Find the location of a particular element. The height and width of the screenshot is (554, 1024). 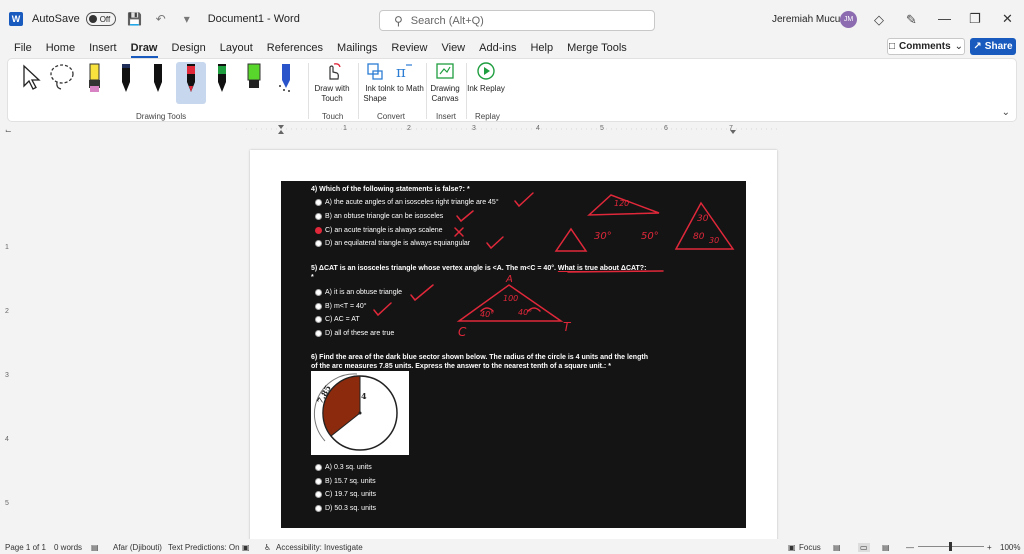

q5-option-b: B) m<T = 40° is located at coordinates (341, 306).